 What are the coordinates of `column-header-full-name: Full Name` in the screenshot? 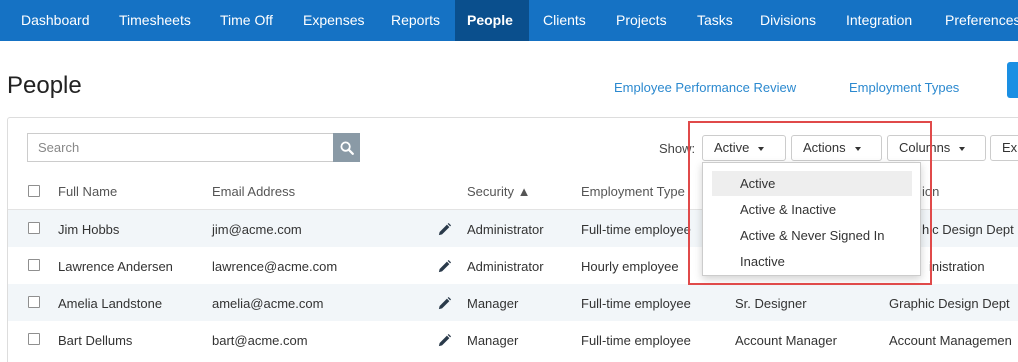 It's located at (87, 191).